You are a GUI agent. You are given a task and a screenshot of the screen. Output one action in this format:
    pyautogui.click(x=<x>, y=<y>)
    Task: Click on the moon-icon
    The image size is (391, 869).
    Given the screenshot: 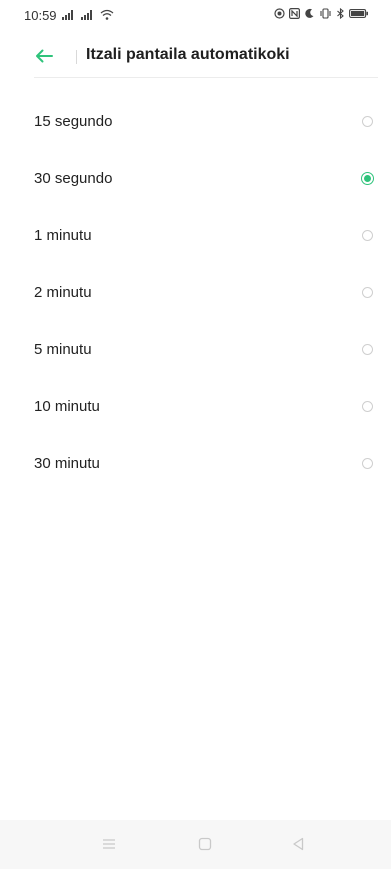 What is the action you would take?
    pyautogui.click(x=309, y=13)
    